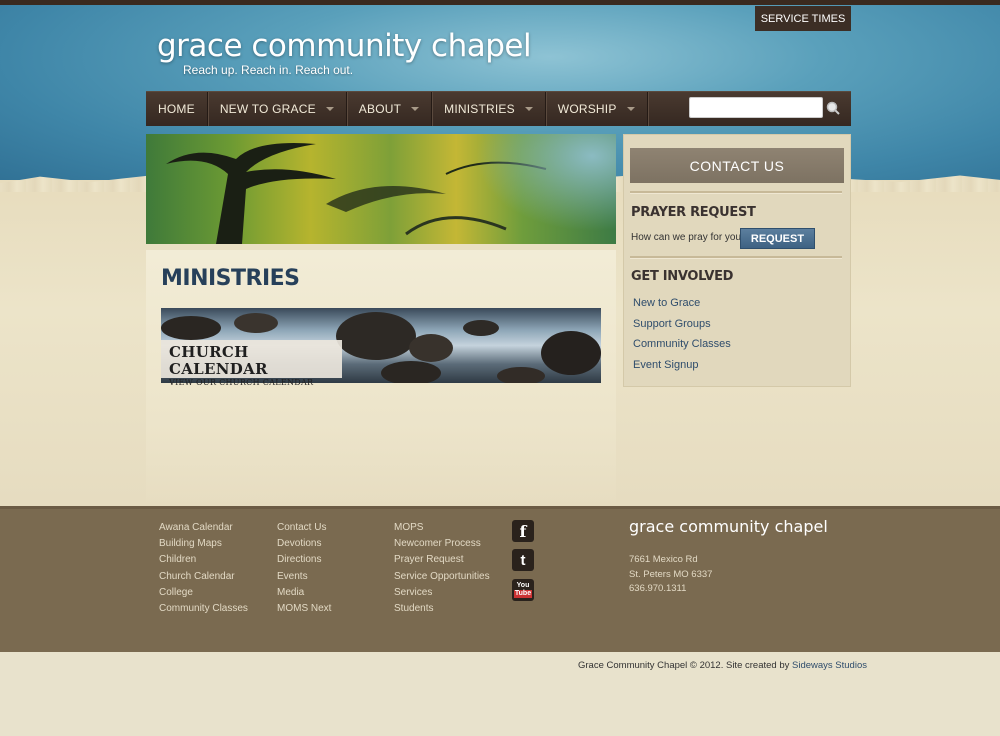 The height and width of the screenshot is (736, 1000). What do you see at coordinates (304, 609) in the screenshot?
I see `footer-link: MOMS Next` at bounding box center [304, 609].